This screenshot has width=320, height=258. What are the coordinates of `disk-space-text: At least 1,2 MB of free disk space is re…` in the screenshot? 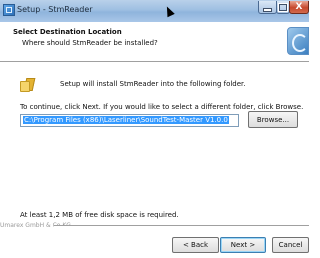 It's located at (99, 215).